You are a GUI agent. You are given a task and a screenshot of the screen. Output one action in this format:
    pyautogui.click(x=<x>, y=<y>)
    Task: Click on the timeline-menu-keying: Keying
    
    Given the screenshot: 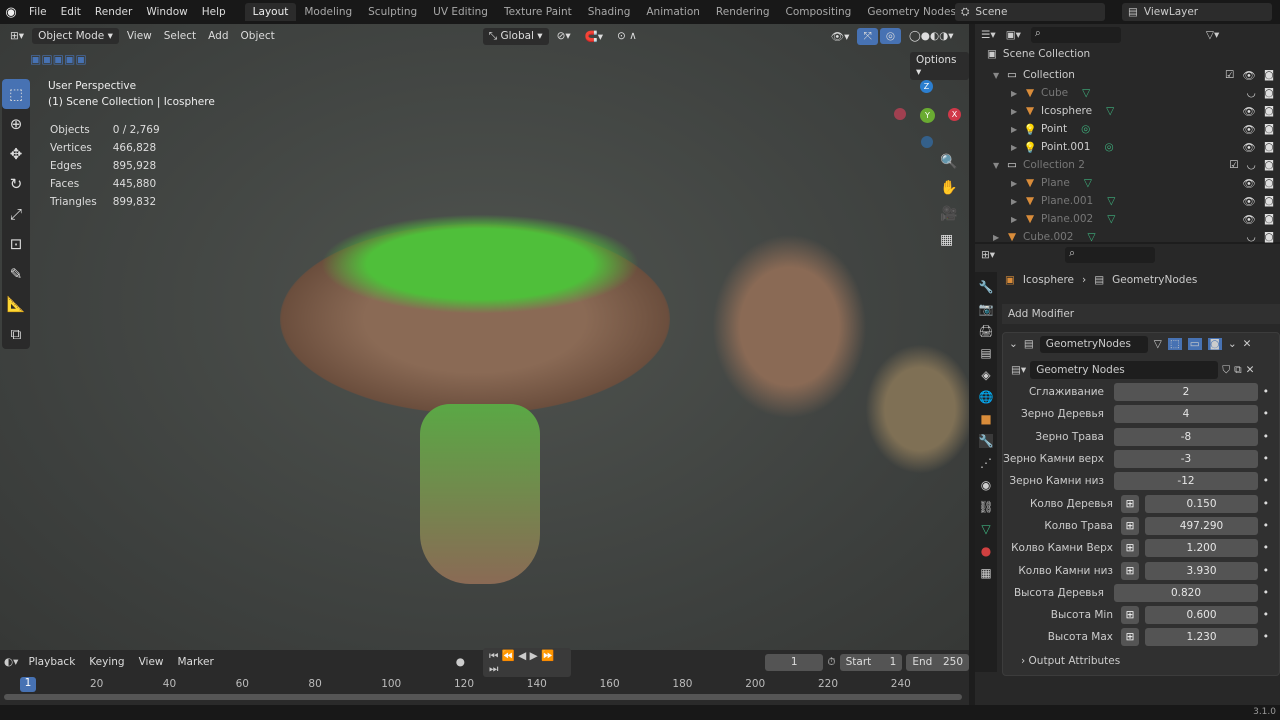 What is the action you would take?
    pyautogui.click(x=106, y=662)
    